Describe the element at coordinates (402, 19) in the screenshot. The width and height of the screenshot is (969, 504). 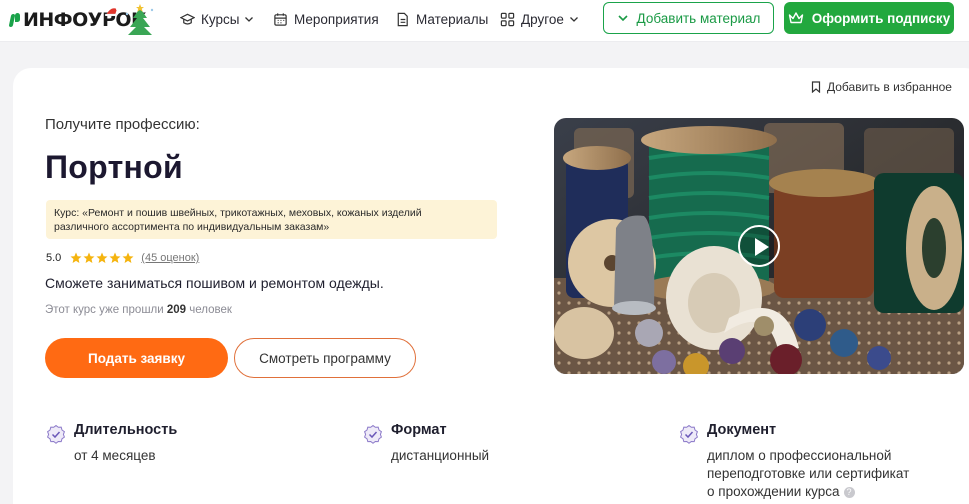
I see `document-icon` at that location.